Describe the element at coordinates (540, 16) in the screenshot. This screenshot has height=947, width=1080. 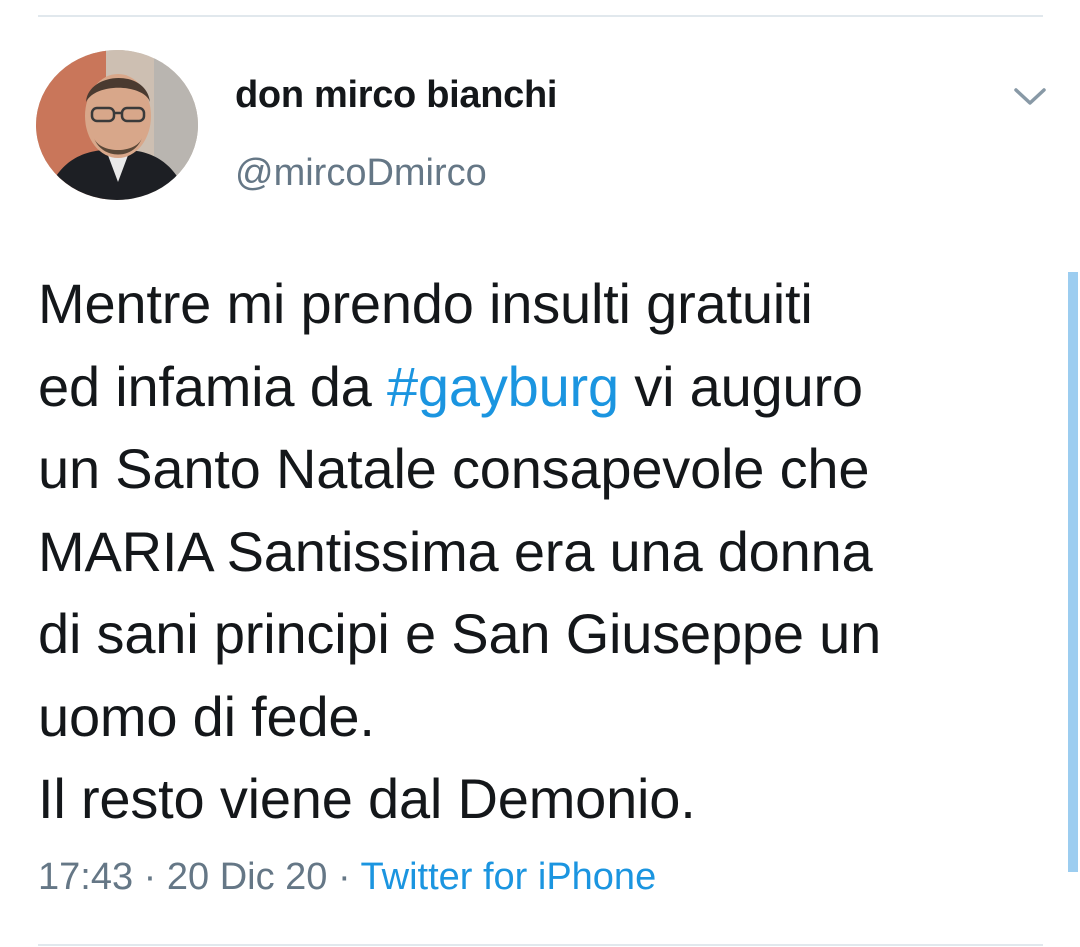
I see `top-divider` at that location.